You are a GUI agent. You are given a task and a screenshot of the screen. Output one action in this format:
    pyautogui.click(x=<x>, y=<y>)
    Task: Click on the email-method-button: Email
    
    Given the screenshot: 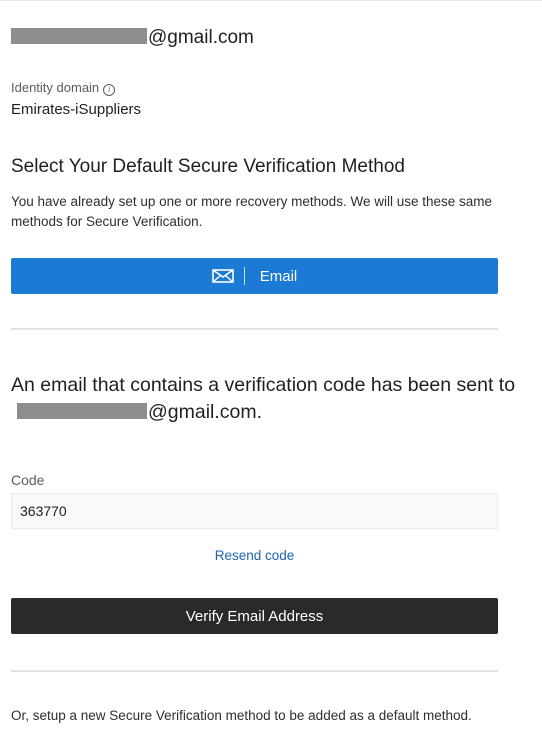 What is the action you would take?
    pyautogui.click(x=254, y=276)
    